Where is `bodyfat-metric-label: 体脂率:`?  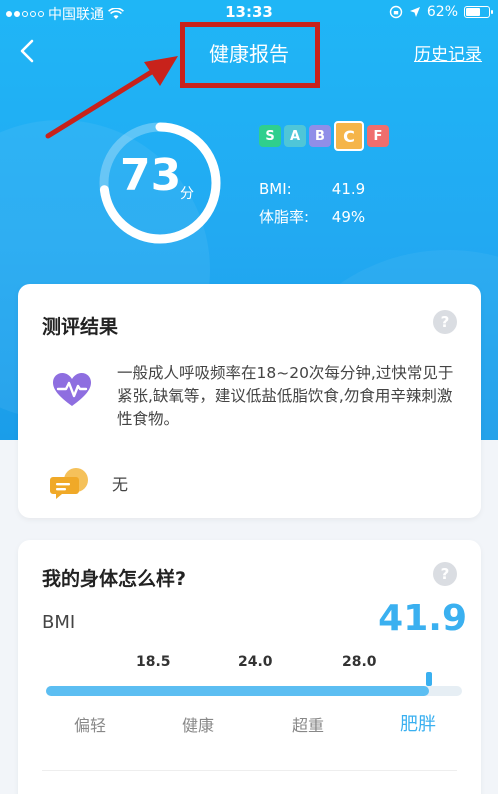 bodyfat-metric-label: 体脂率: is located at coordinates (284, 217).